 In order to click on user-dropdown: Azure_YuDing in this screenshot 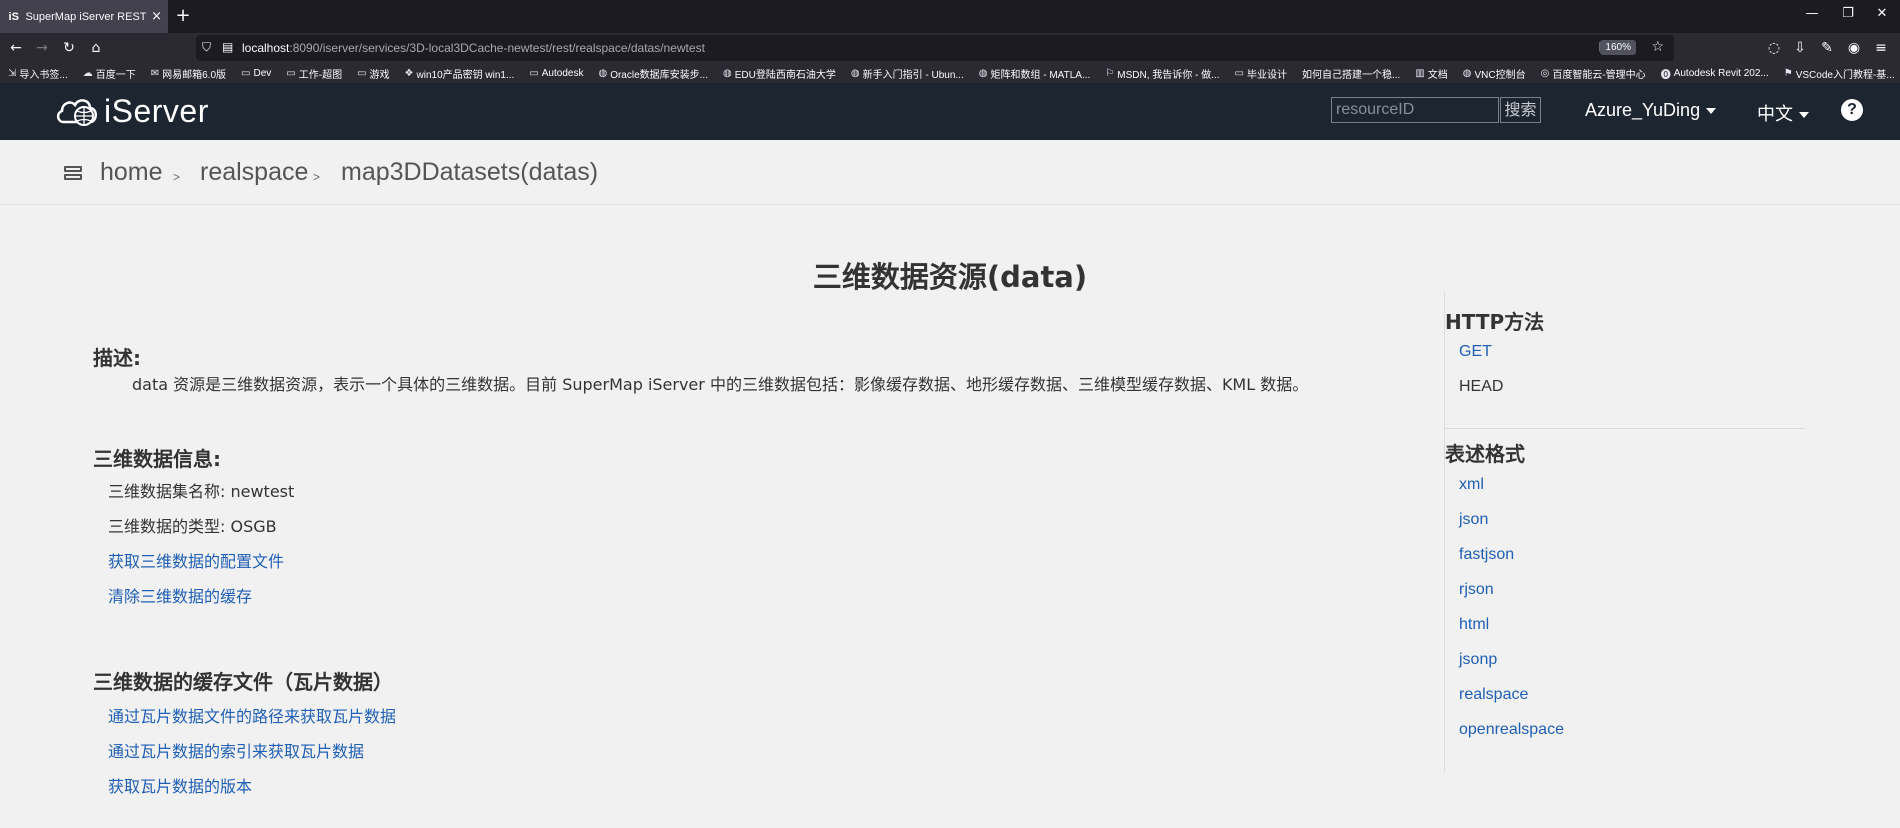, I will do `click(1651, 110)`.